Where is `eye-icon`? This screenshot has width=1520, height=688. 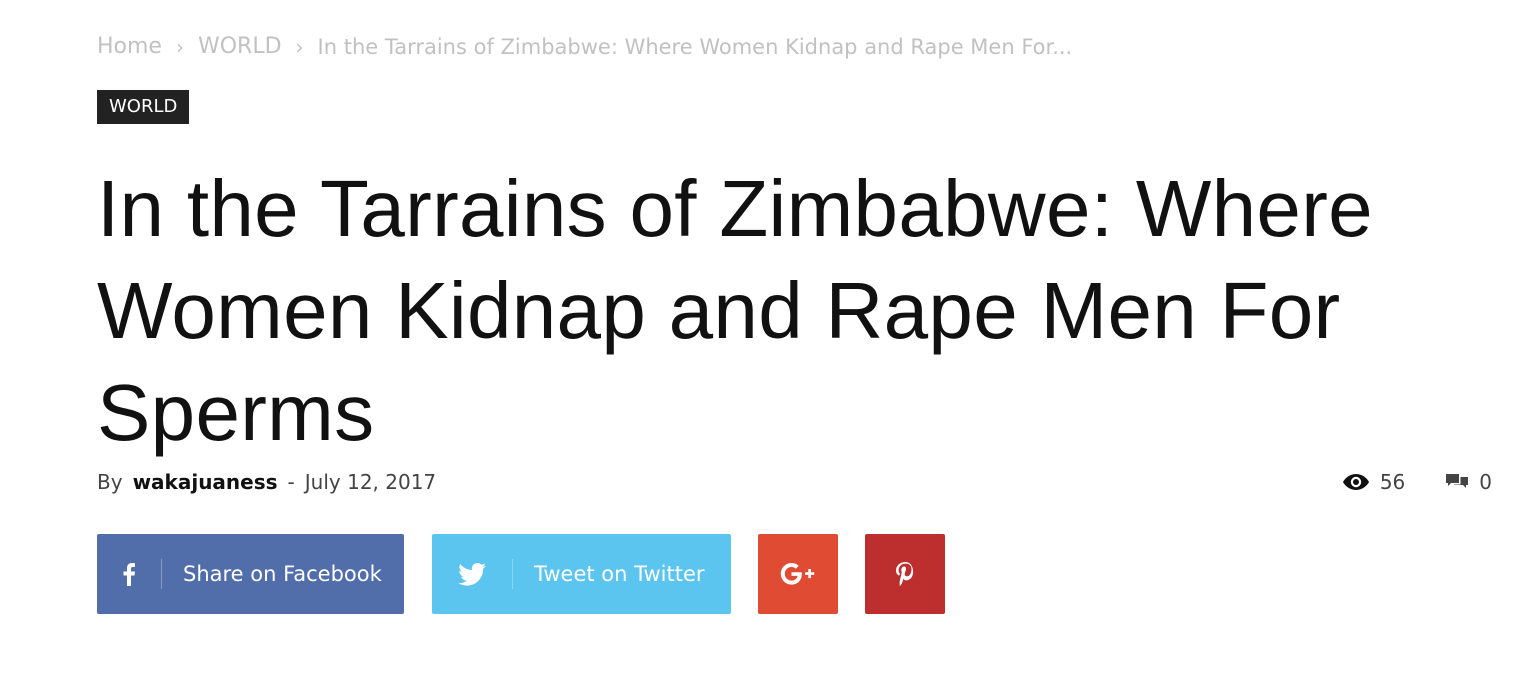 eye-icon is located at coordinates (1355, 482).